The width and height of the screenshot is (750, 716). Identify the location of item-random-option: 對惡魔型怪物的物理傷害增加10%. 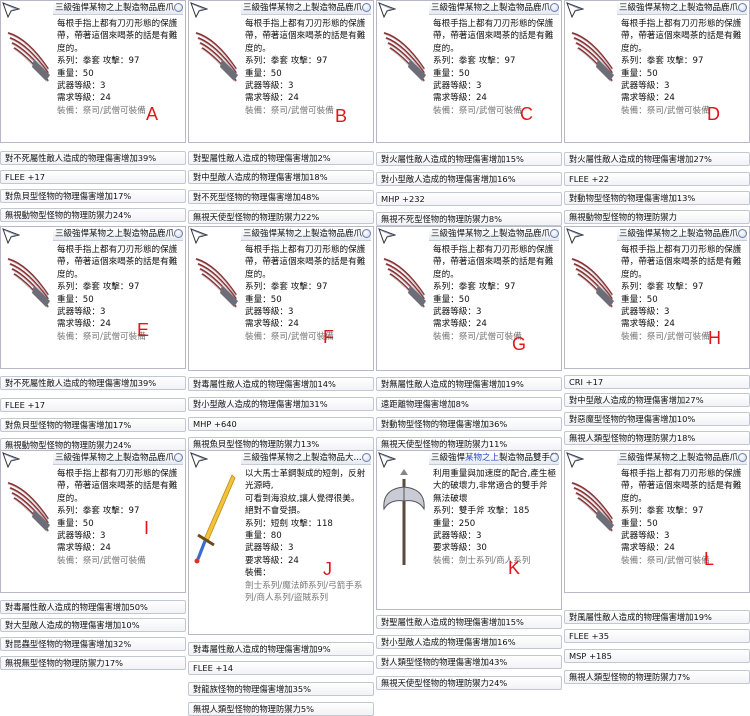
(657, 419).